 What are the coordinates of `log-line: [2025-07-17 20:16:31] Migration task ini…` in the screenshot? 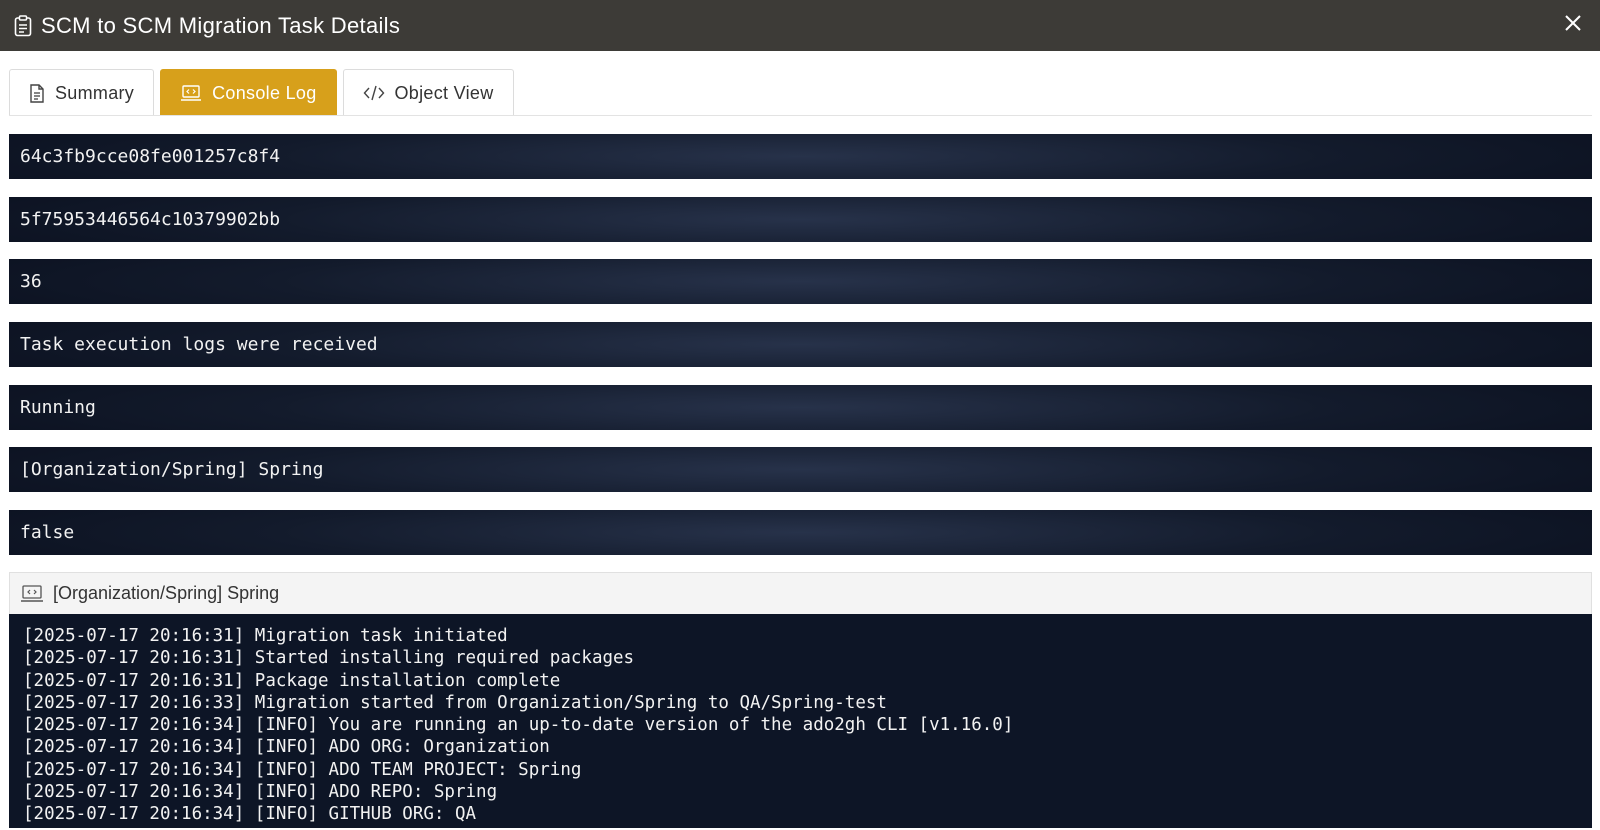 It's located at (265, 636).